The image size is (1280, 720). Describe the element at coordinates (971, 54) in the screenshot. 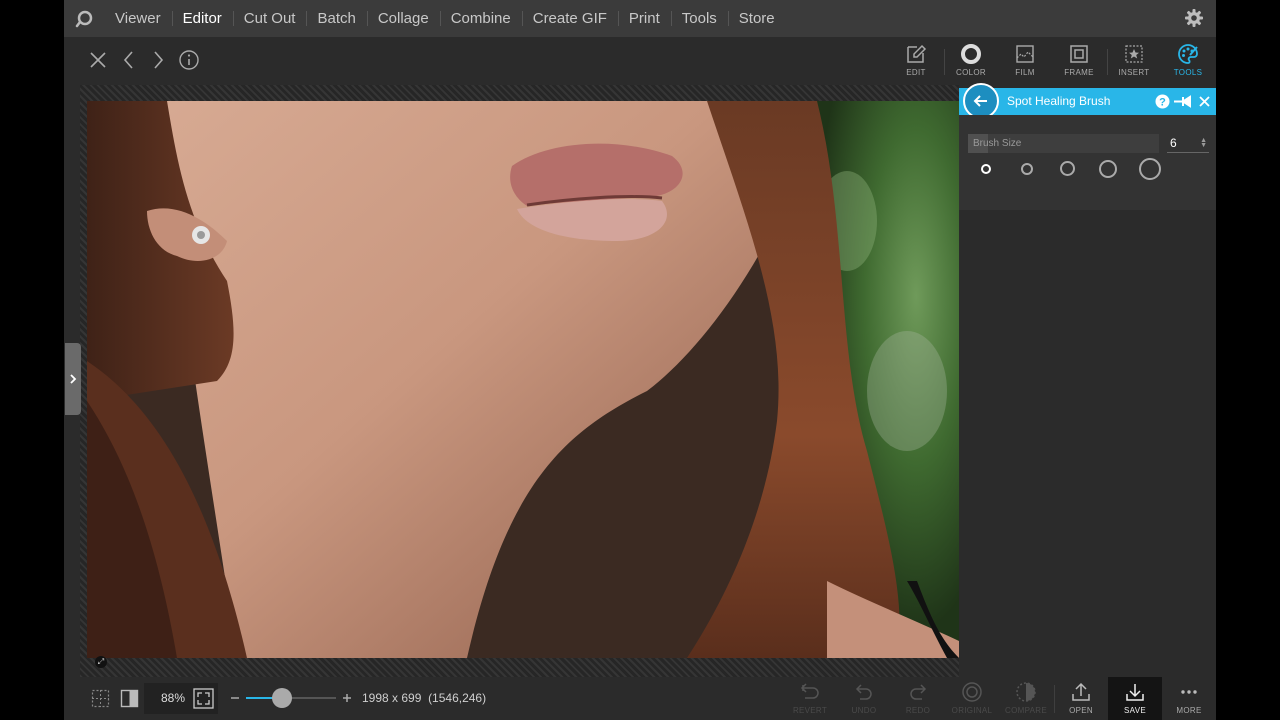

I see `color-icon` at that location.